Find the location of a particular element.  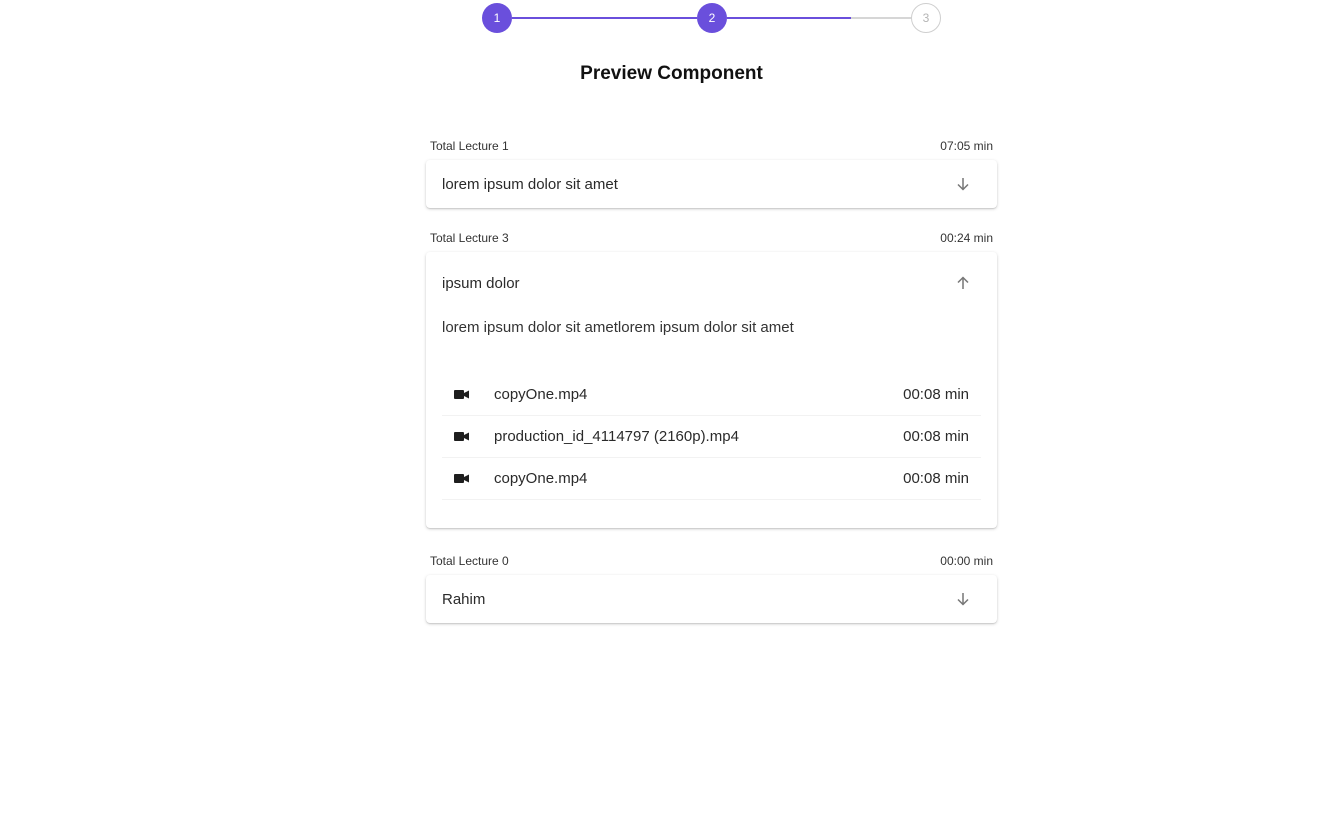

total-lecture-label: Total Lecture 3 is located at coordinates (469, 238).